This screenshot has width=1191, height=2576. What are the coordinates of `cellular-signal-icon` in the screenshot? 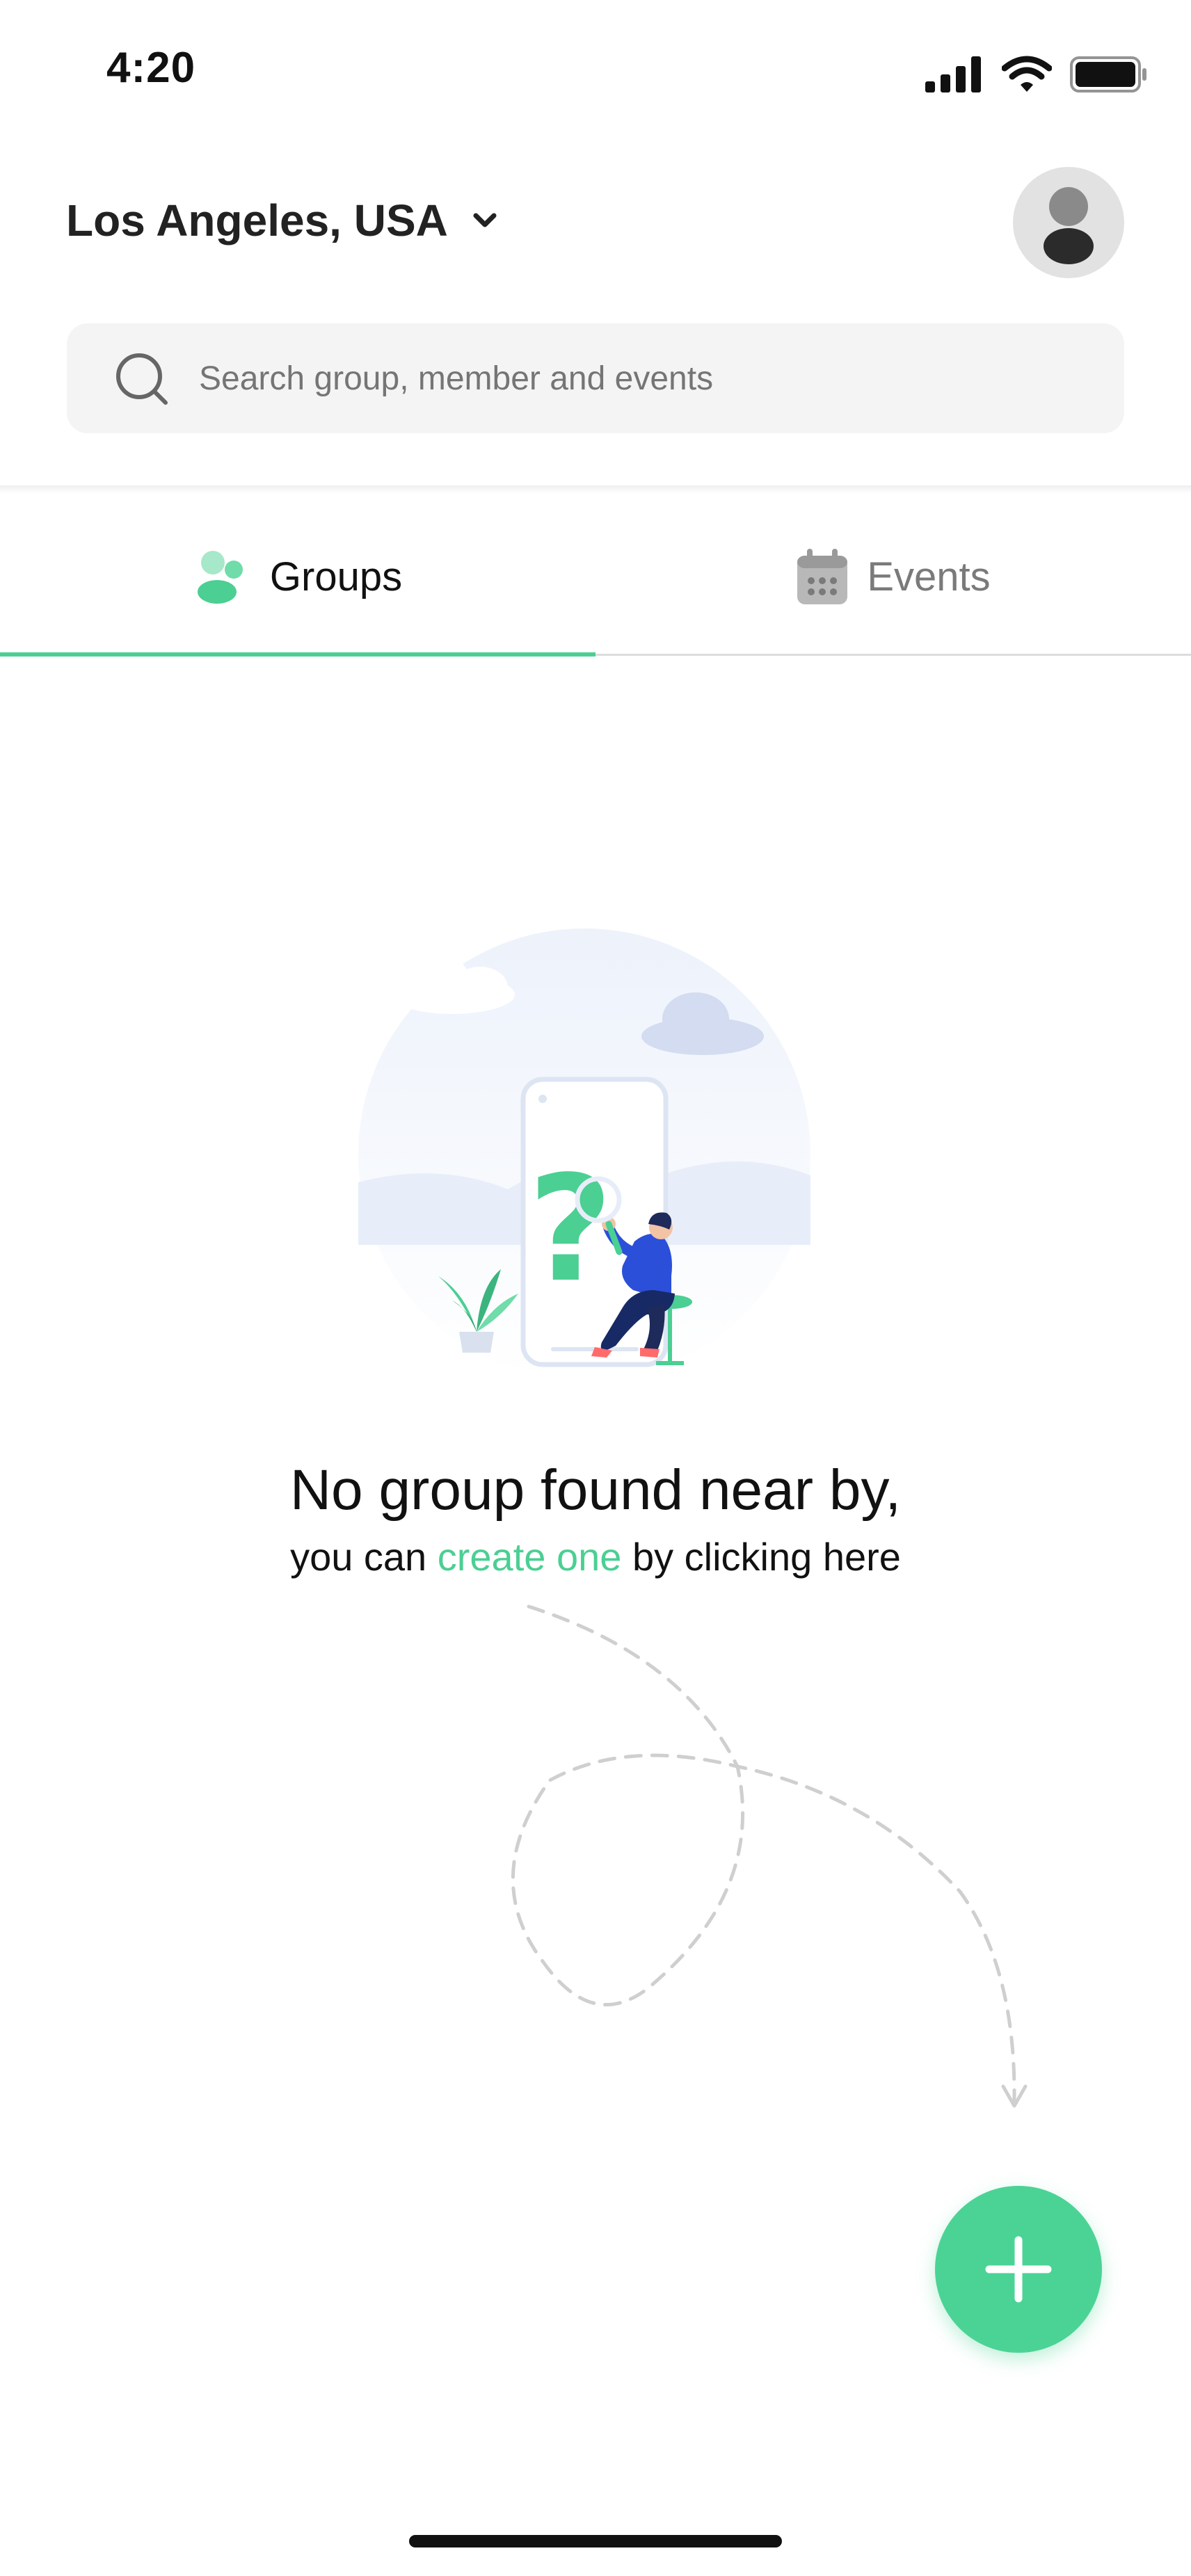 It's located at (953, 74).